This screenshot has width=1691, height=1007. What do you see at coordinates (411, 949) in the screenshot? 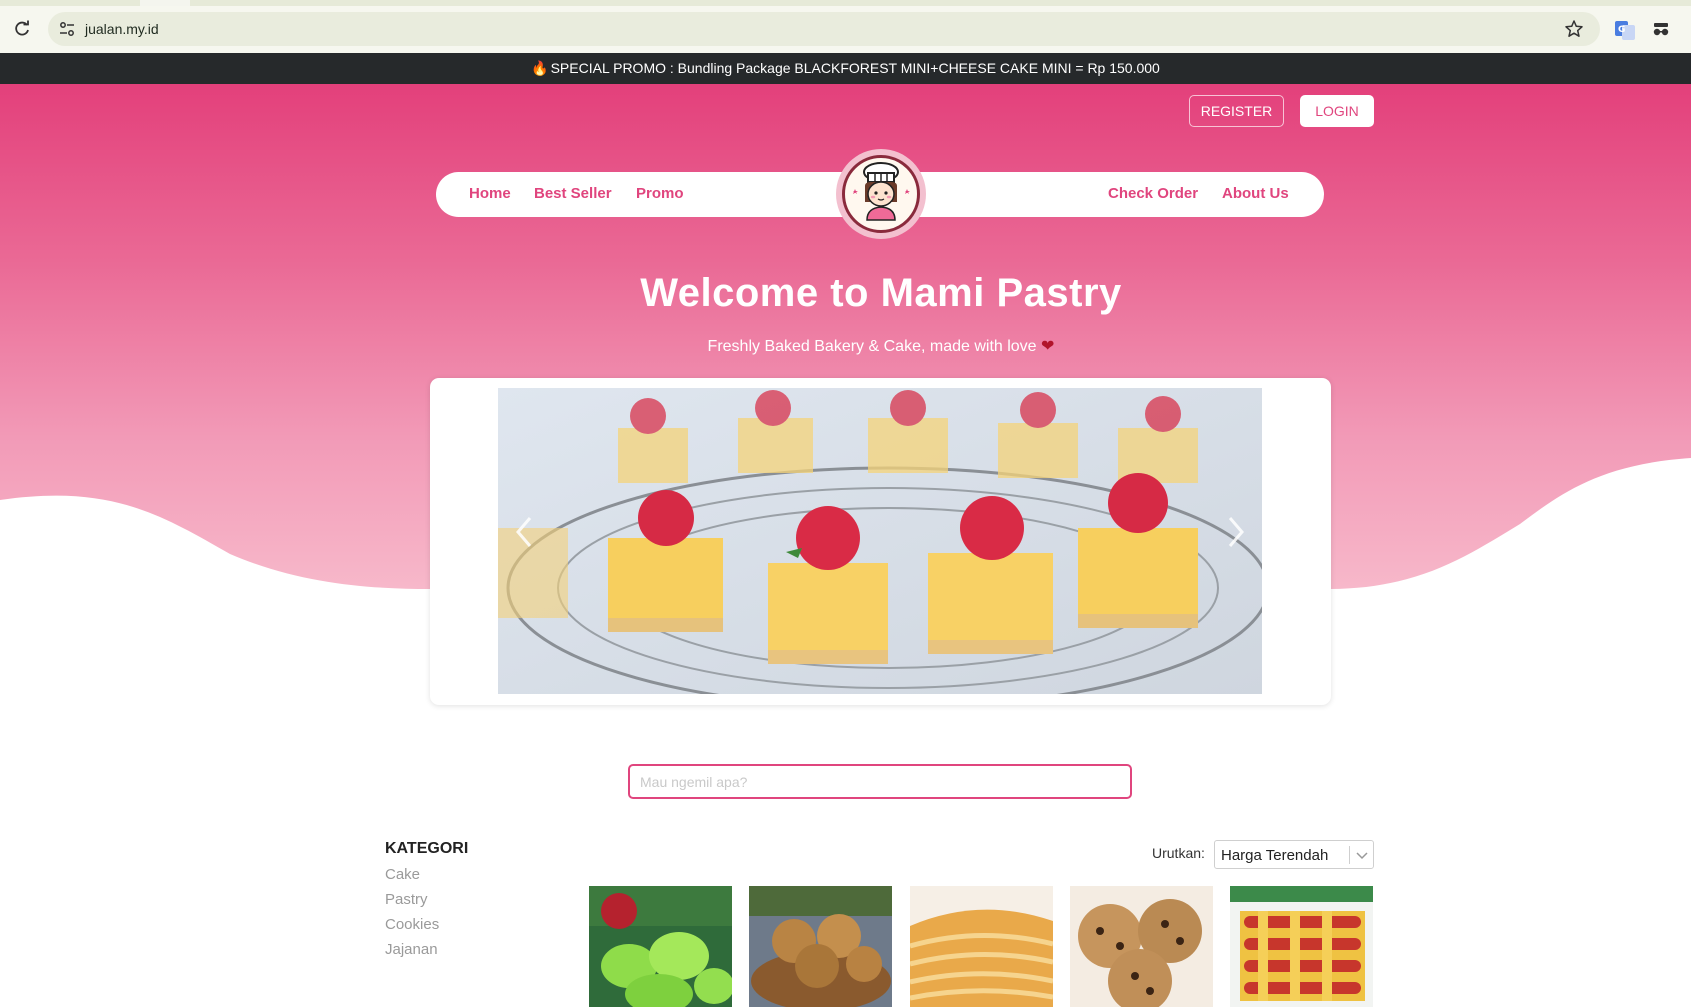
I see `category-jajanan: Jajanan` at bounding box center [411, 949].